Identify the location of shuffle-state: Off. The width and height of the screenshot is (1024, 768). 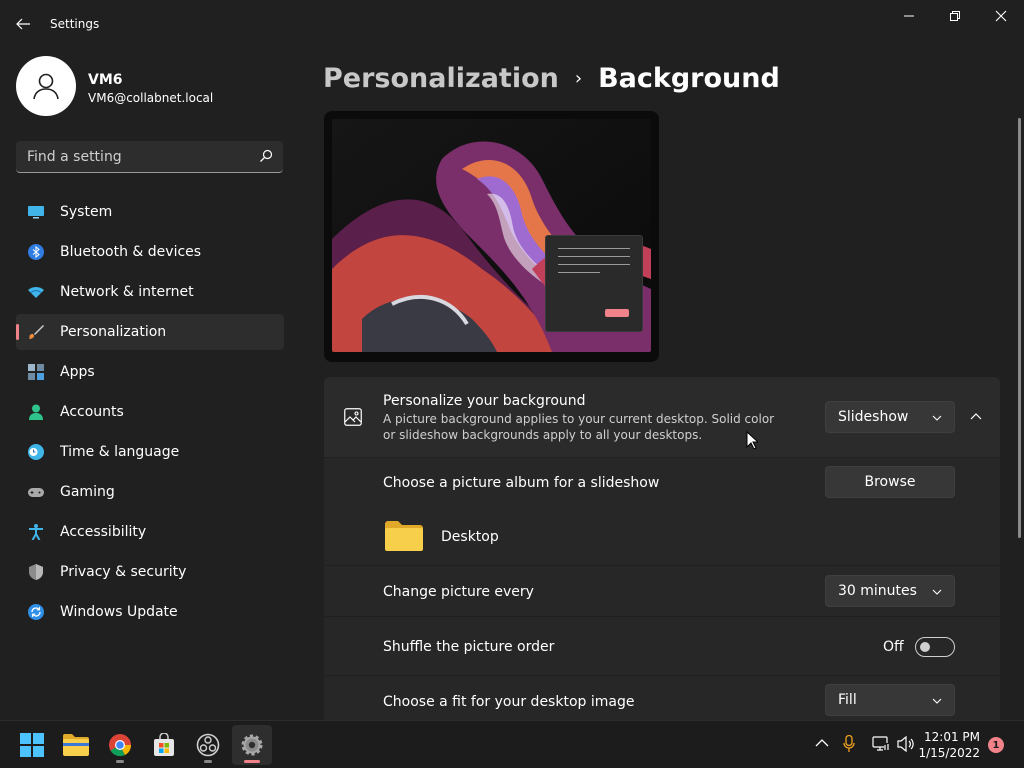
(893, 647).